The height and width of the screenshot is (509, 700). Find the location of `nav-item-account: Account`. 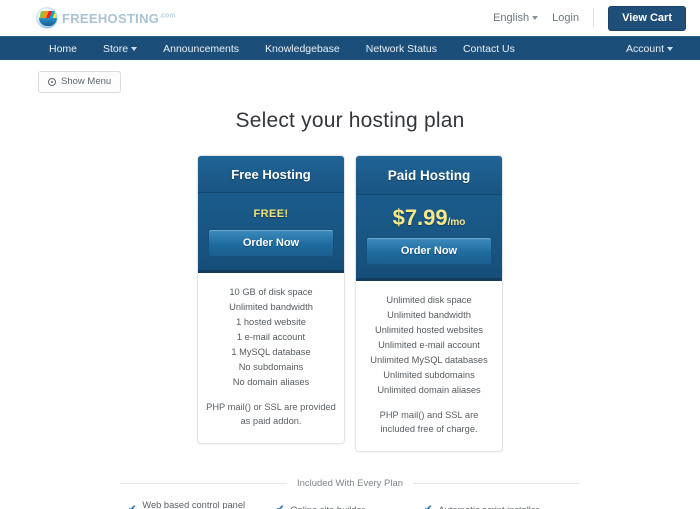

nav-item-account: Account is located at coordinates (649, 49).